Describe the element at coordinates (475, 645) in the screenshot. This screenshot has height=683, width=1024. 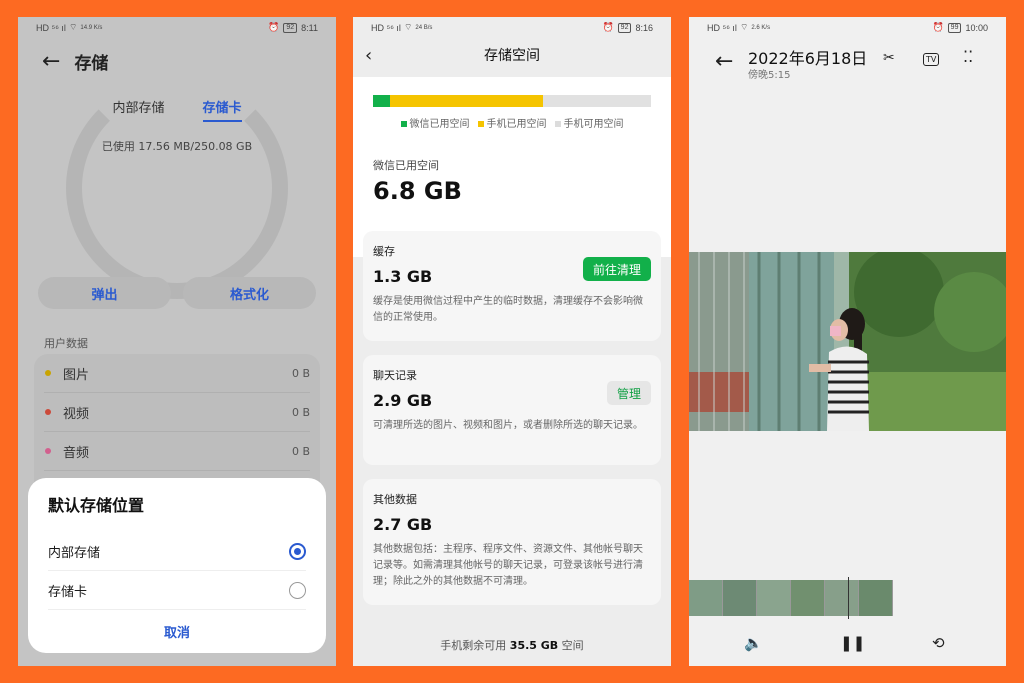
I see `free-prefix: 手机剩余可用` at that location.